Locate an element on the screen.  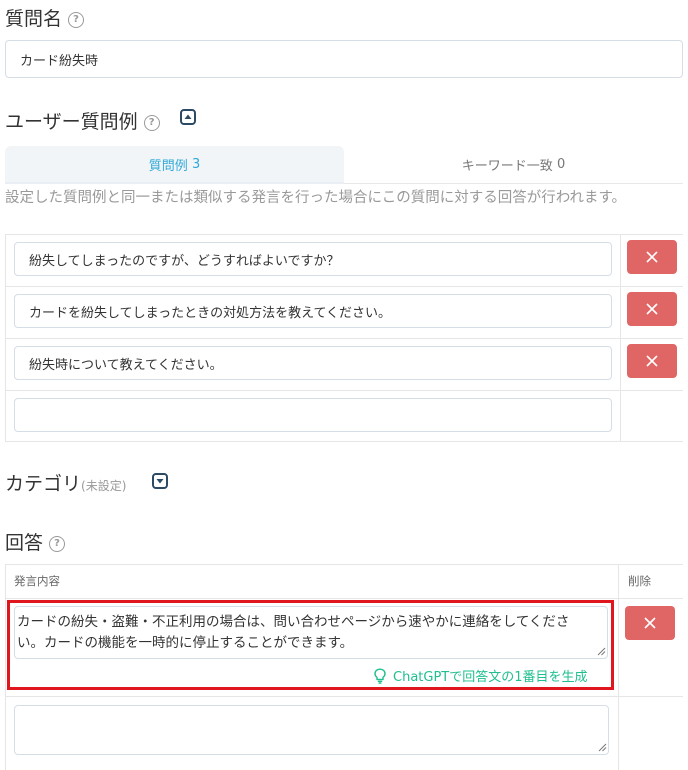
tab-question-examples: 質問例 3 is located at coordinates (174, 165).